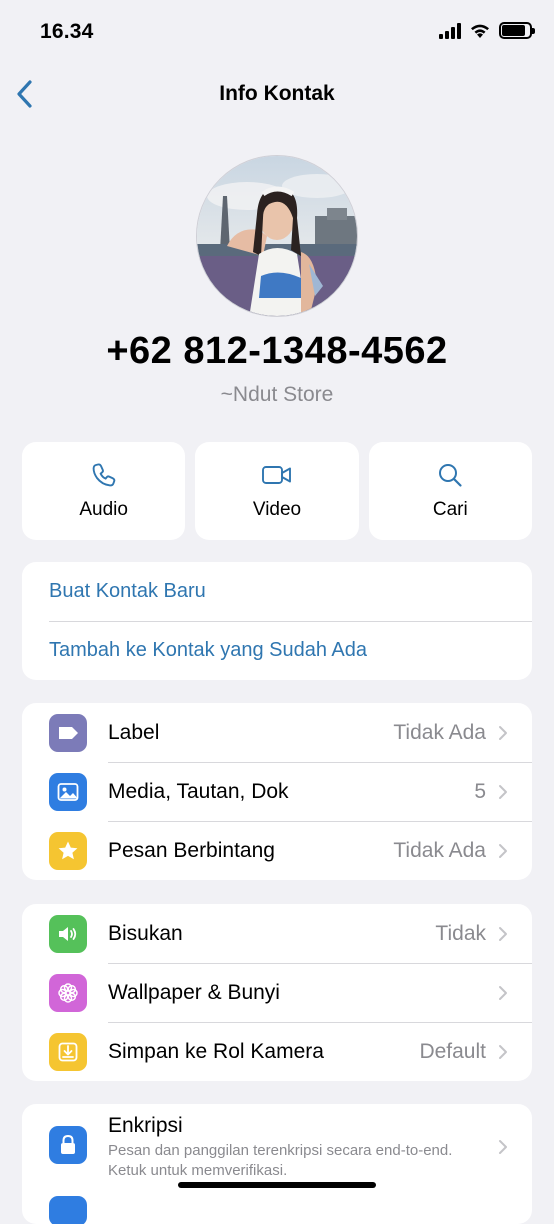 The width and height of the screenshot is (554, 1224). I want to click on home-indicator, so click(277, 1185).